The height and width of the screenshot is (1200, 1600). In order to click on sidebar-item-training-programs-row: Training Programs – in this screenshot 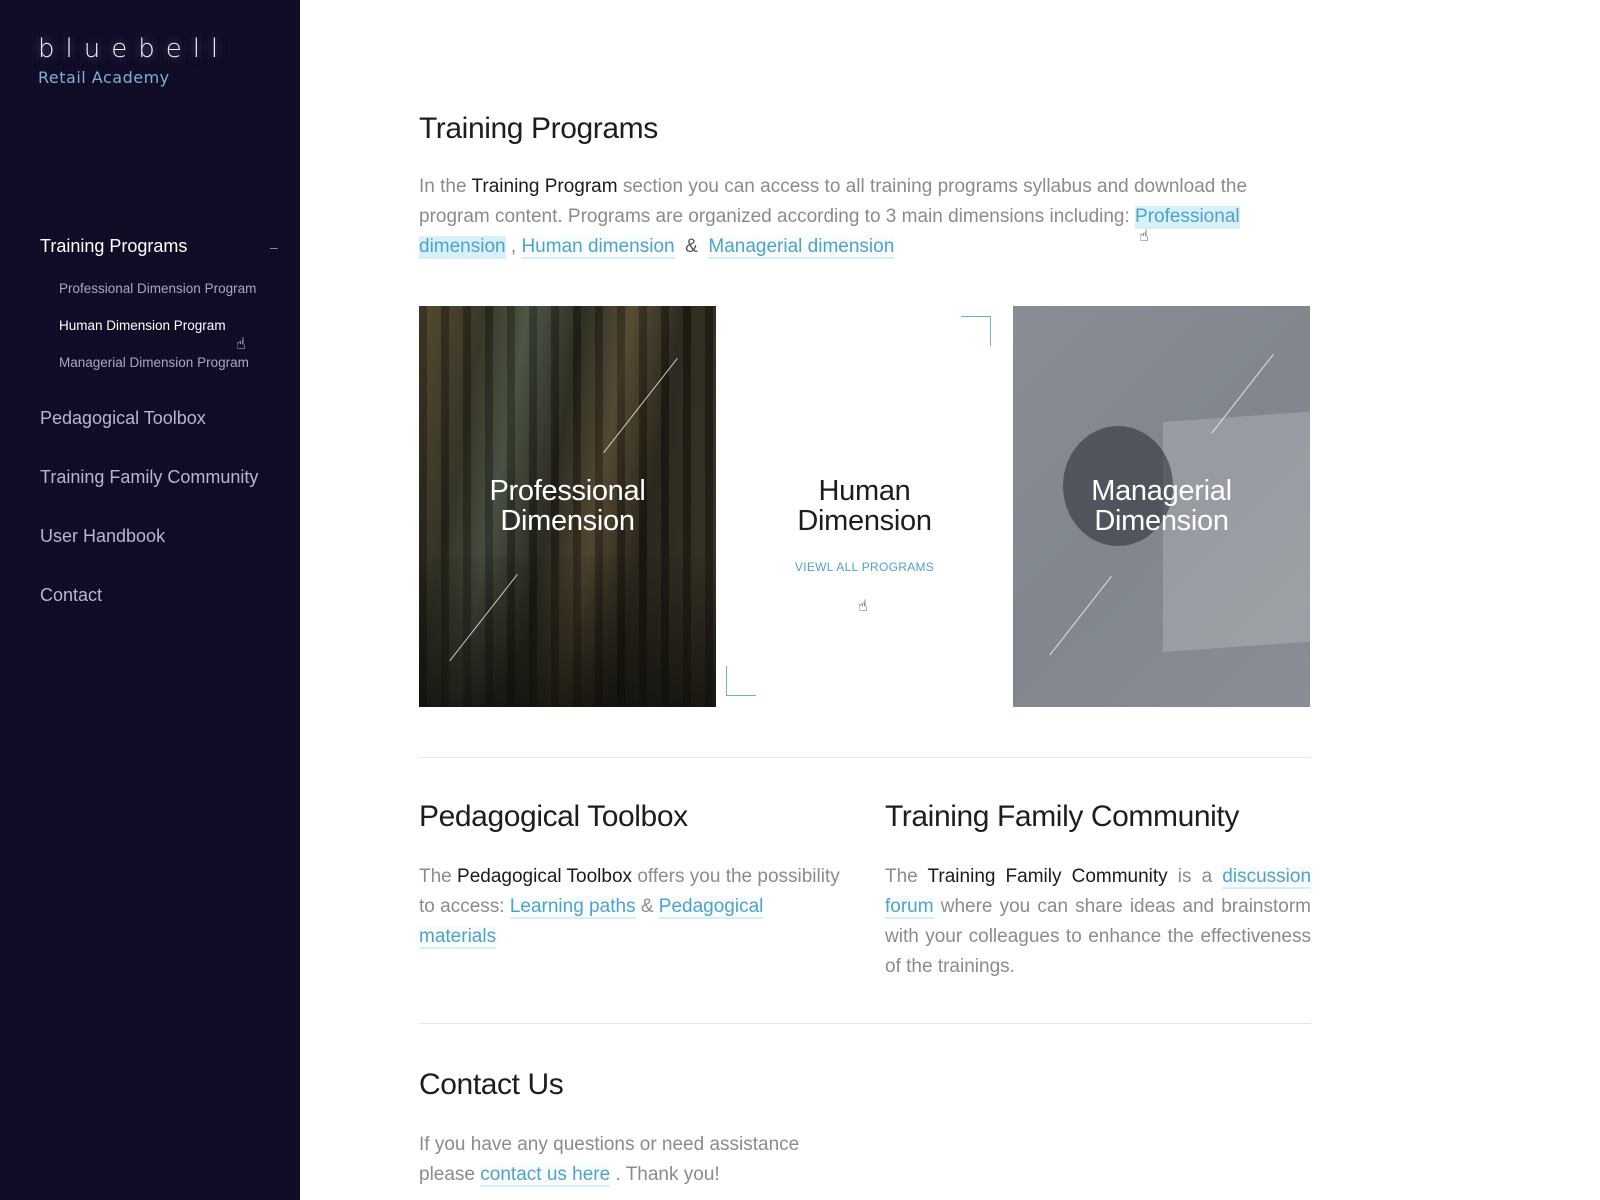, I will do `click(160, 246)`.